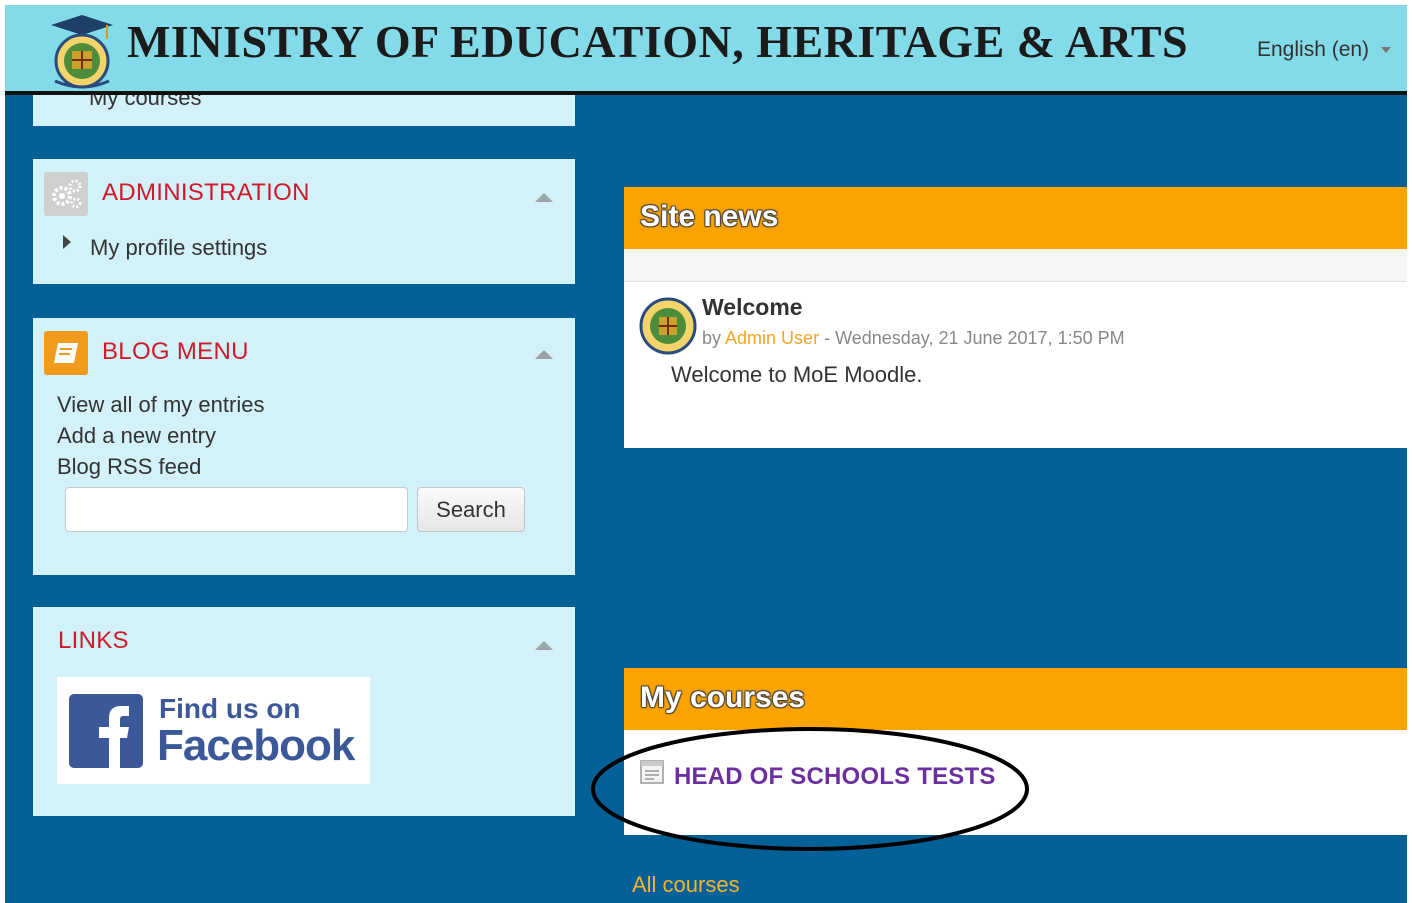  I want to click on blog-search-button: Search, so click(471, 509).